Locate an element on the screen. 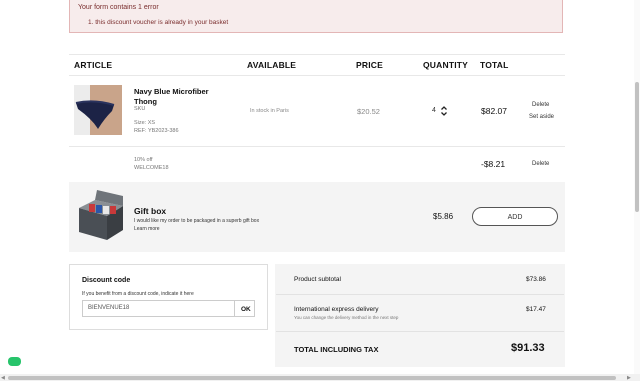 This screenshot has height=381, width=640. subtotal-label: Product subtotal is located at coordinates (317, 279).